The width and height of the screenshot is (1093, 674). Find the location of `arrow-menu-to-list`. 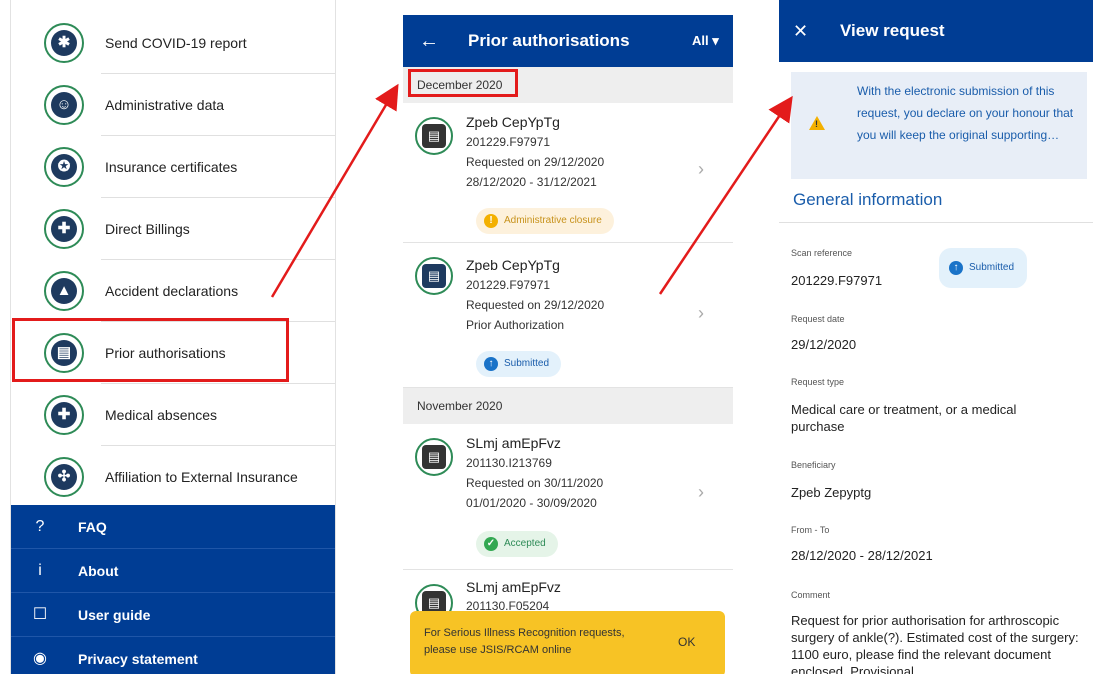

arrow-menu-to-list is located at coordinates (334, 190).